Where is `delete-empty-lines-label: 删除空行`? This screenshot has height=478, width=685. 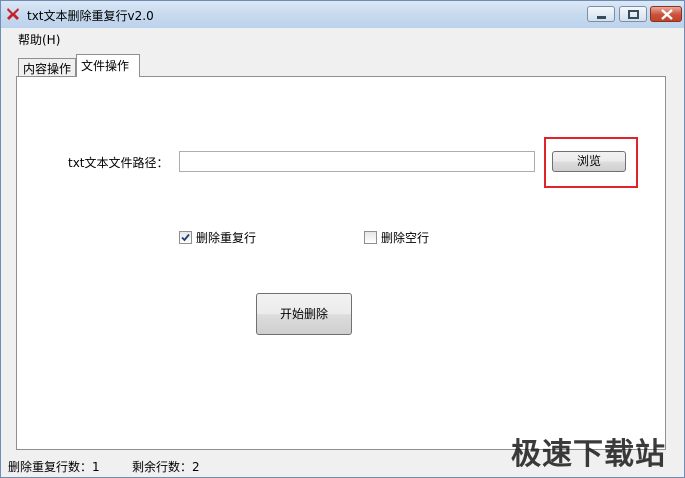 delete-empty-lines-label: 删除空行 is located at coordinates (405, 238).